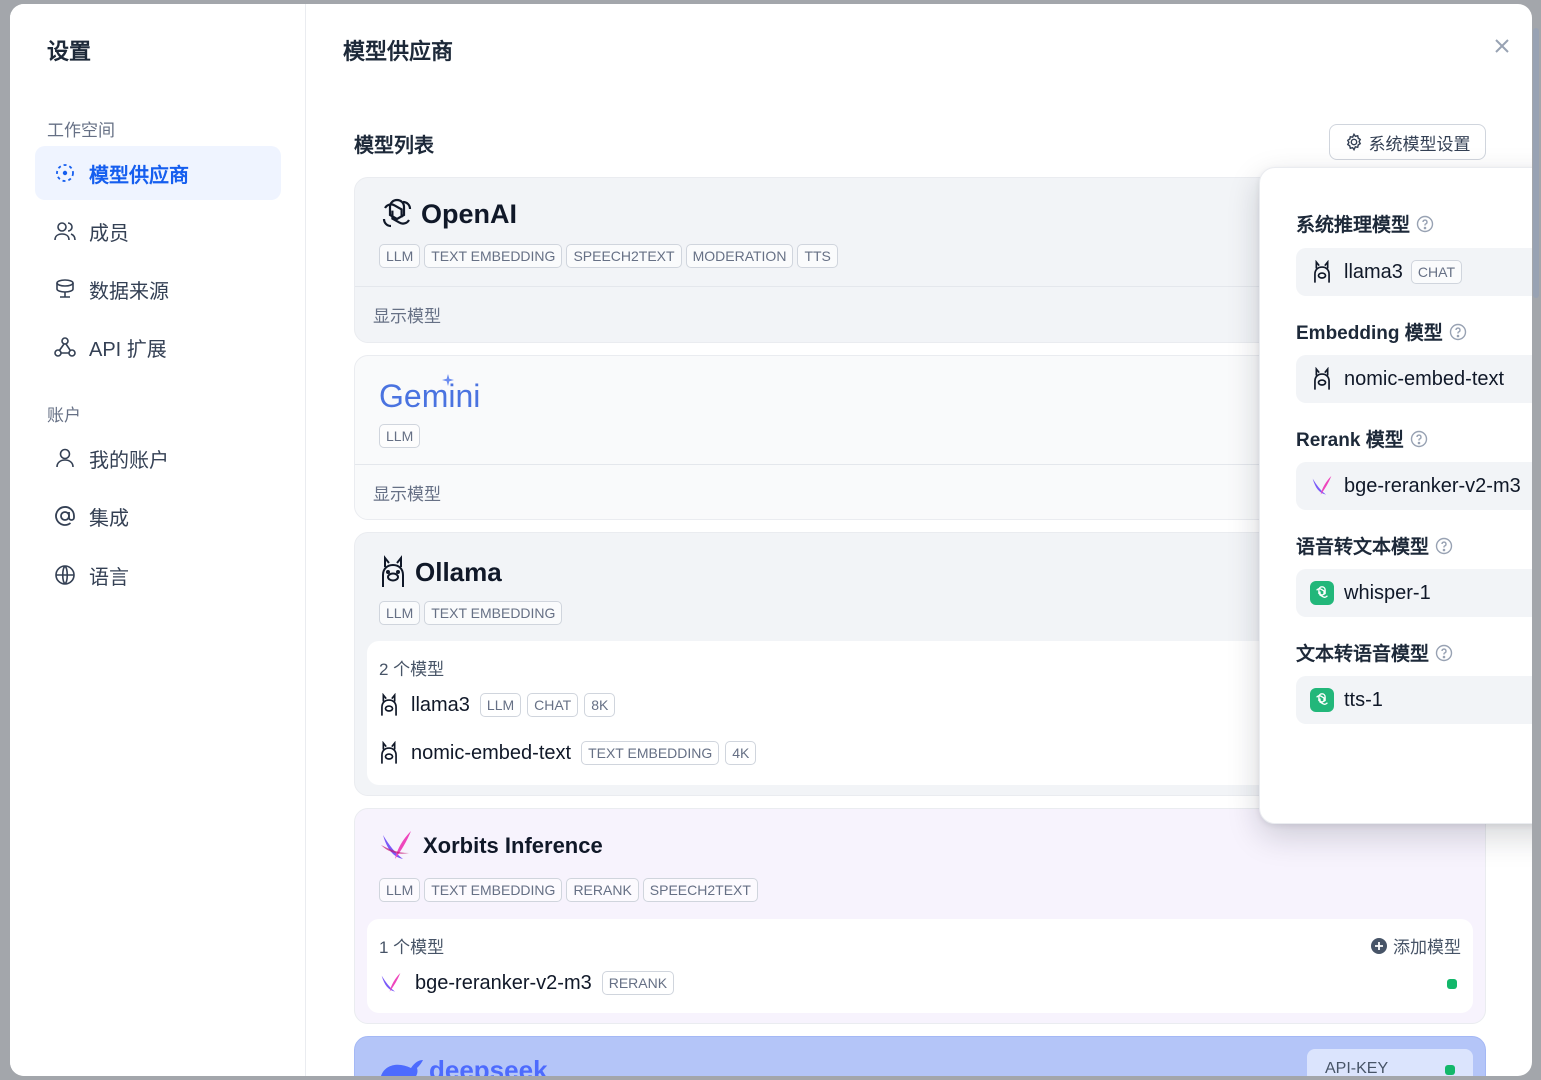 Image resolution: width=1541 pixels, height=1080 pixels. Describe the element at coordinates (497, 705) in the screenshot. I see `model-row: llama3 LLM CHAT 8K` at that location.